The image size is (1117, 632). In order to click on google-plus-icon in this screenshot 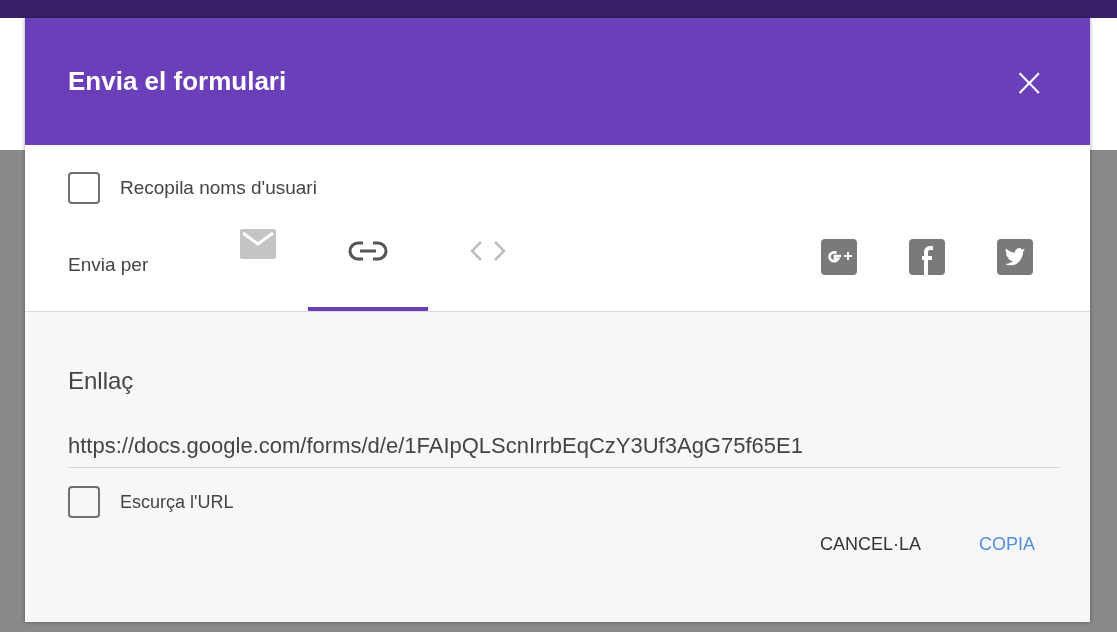, I will do `click(839, 256)`.